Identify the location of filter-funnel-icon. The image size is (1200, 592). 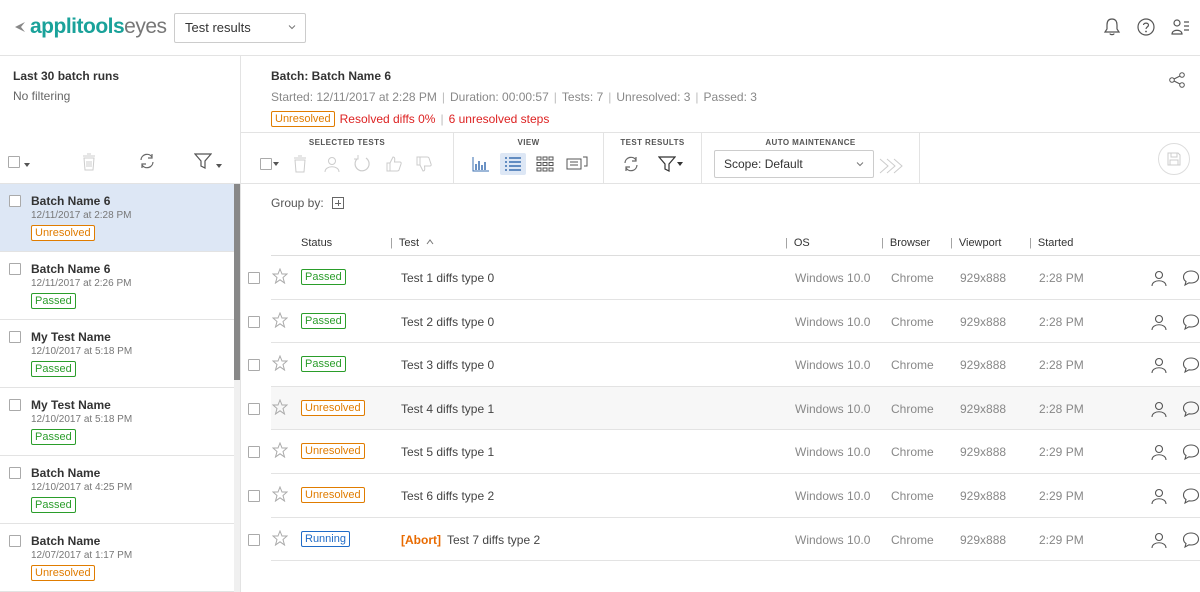
(667, 164).